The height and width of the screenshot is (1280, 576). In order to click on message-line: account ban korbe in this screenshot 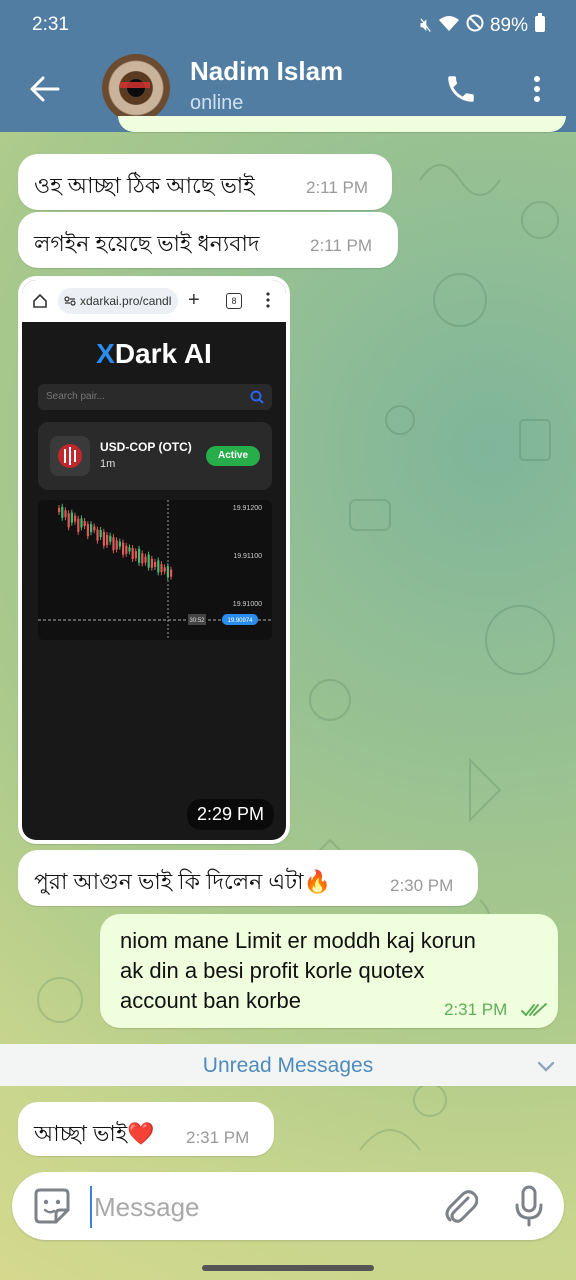, I will do `click(211, 1000)`.